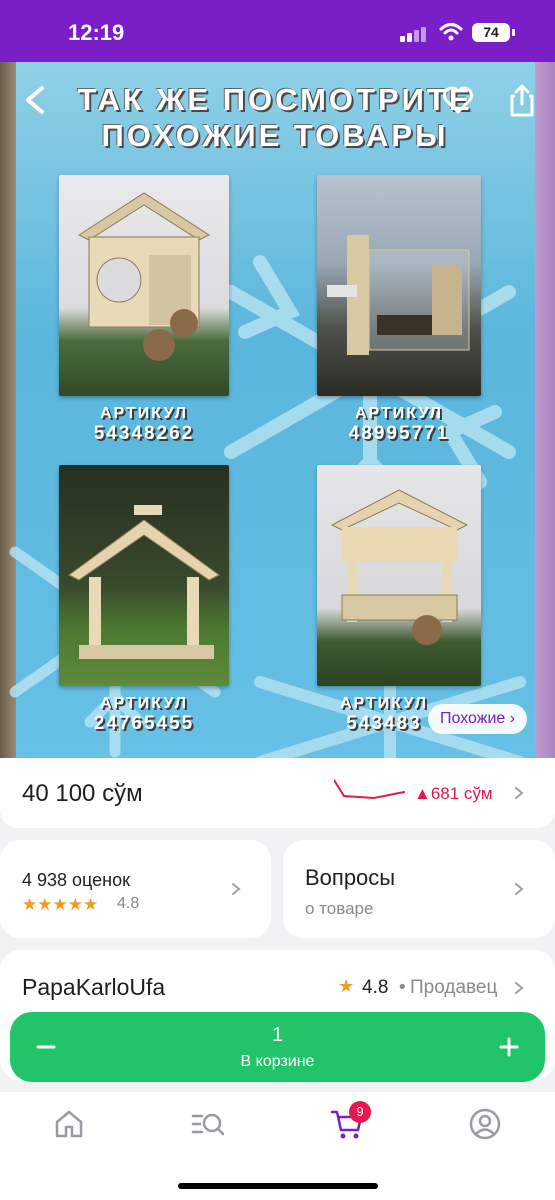  What do you see at coordinates (144, 723) in the screenshot?
I see `sku-number: 24765455` at bounding box center [144, 723].